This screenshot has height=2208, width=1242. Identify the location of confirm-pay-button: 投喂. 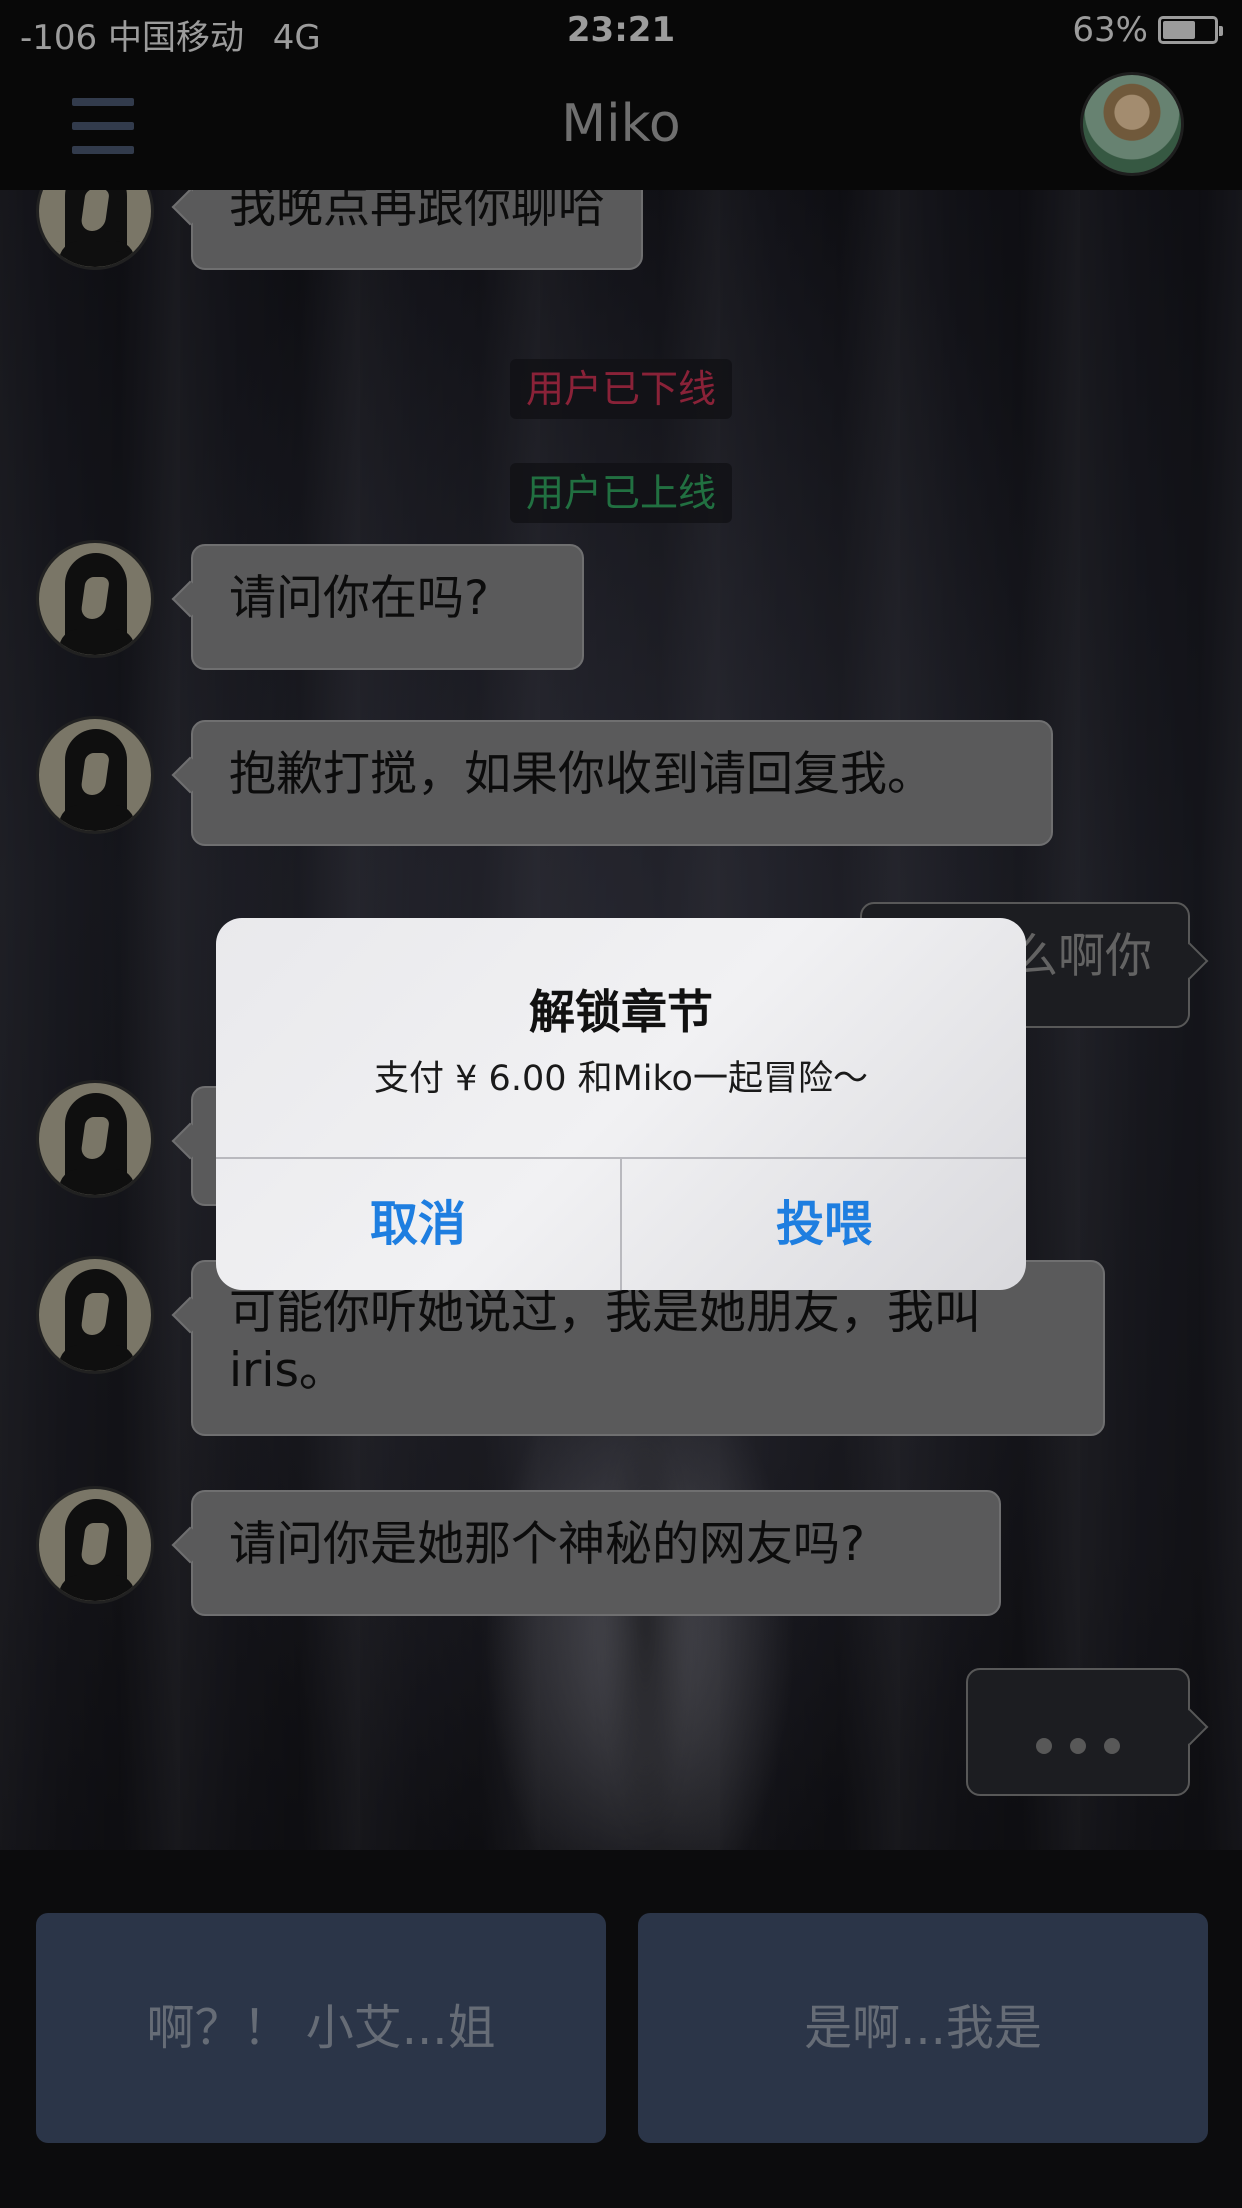
(824, 1224).